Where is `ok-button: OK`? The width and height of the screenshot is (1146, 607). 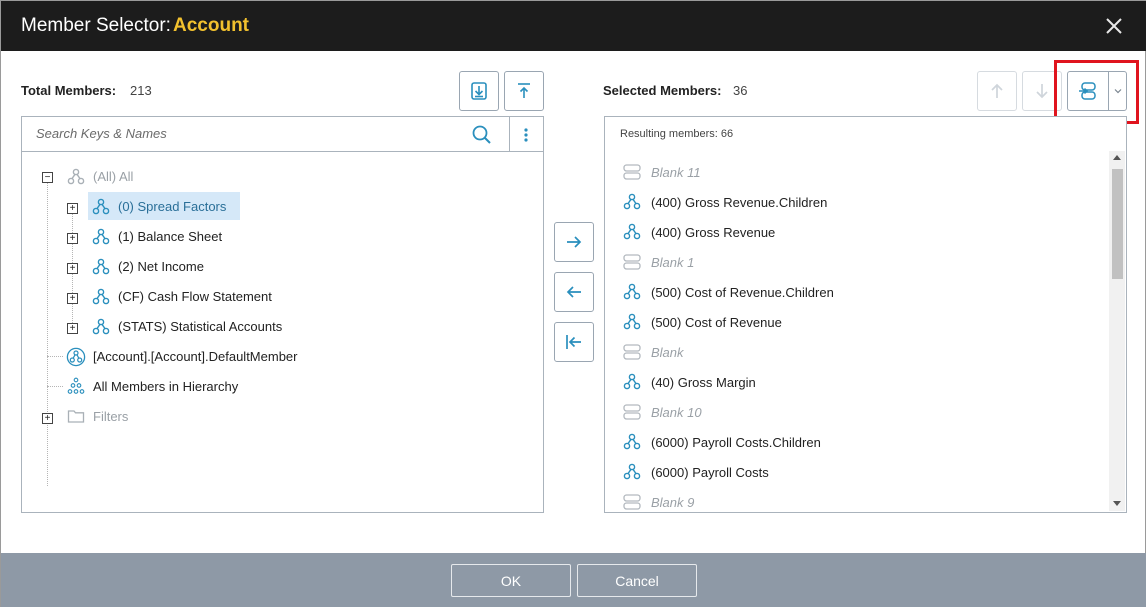 ok-button: OK is located at coordinates (511, 580).